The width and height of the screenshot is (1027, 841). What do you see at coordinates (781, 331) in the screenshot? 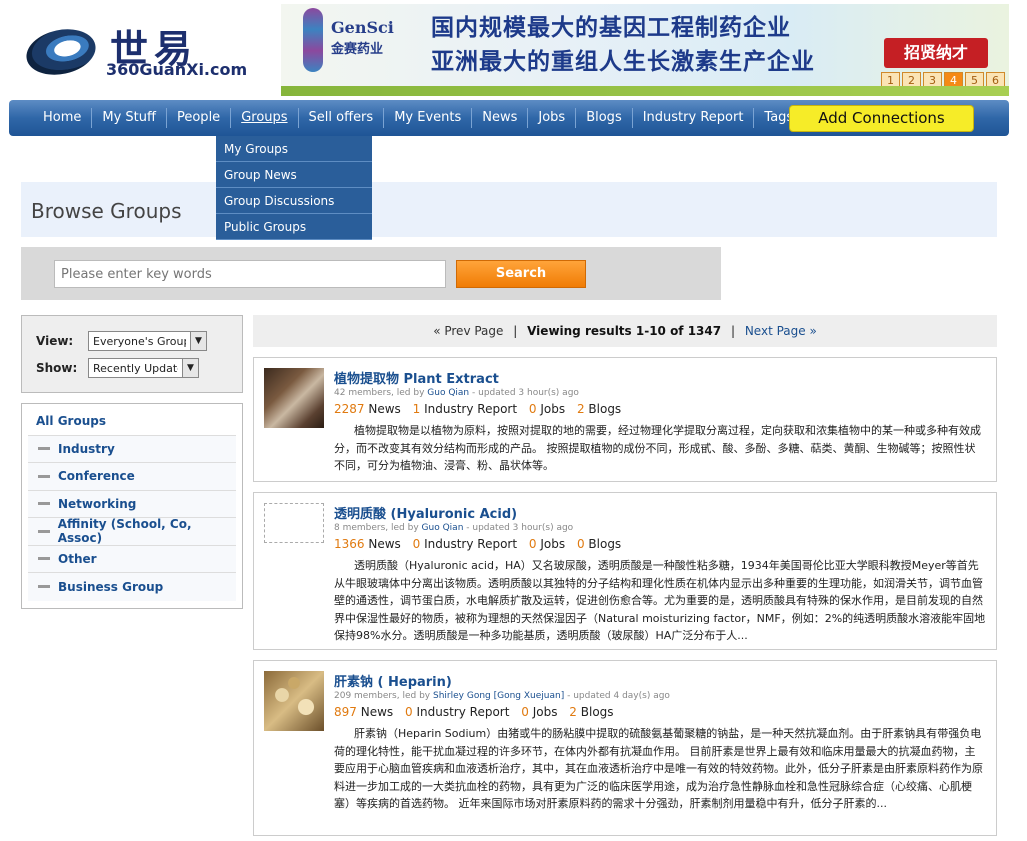
I see `next-page-link: Next Page »` at bounding box center [781, 331].